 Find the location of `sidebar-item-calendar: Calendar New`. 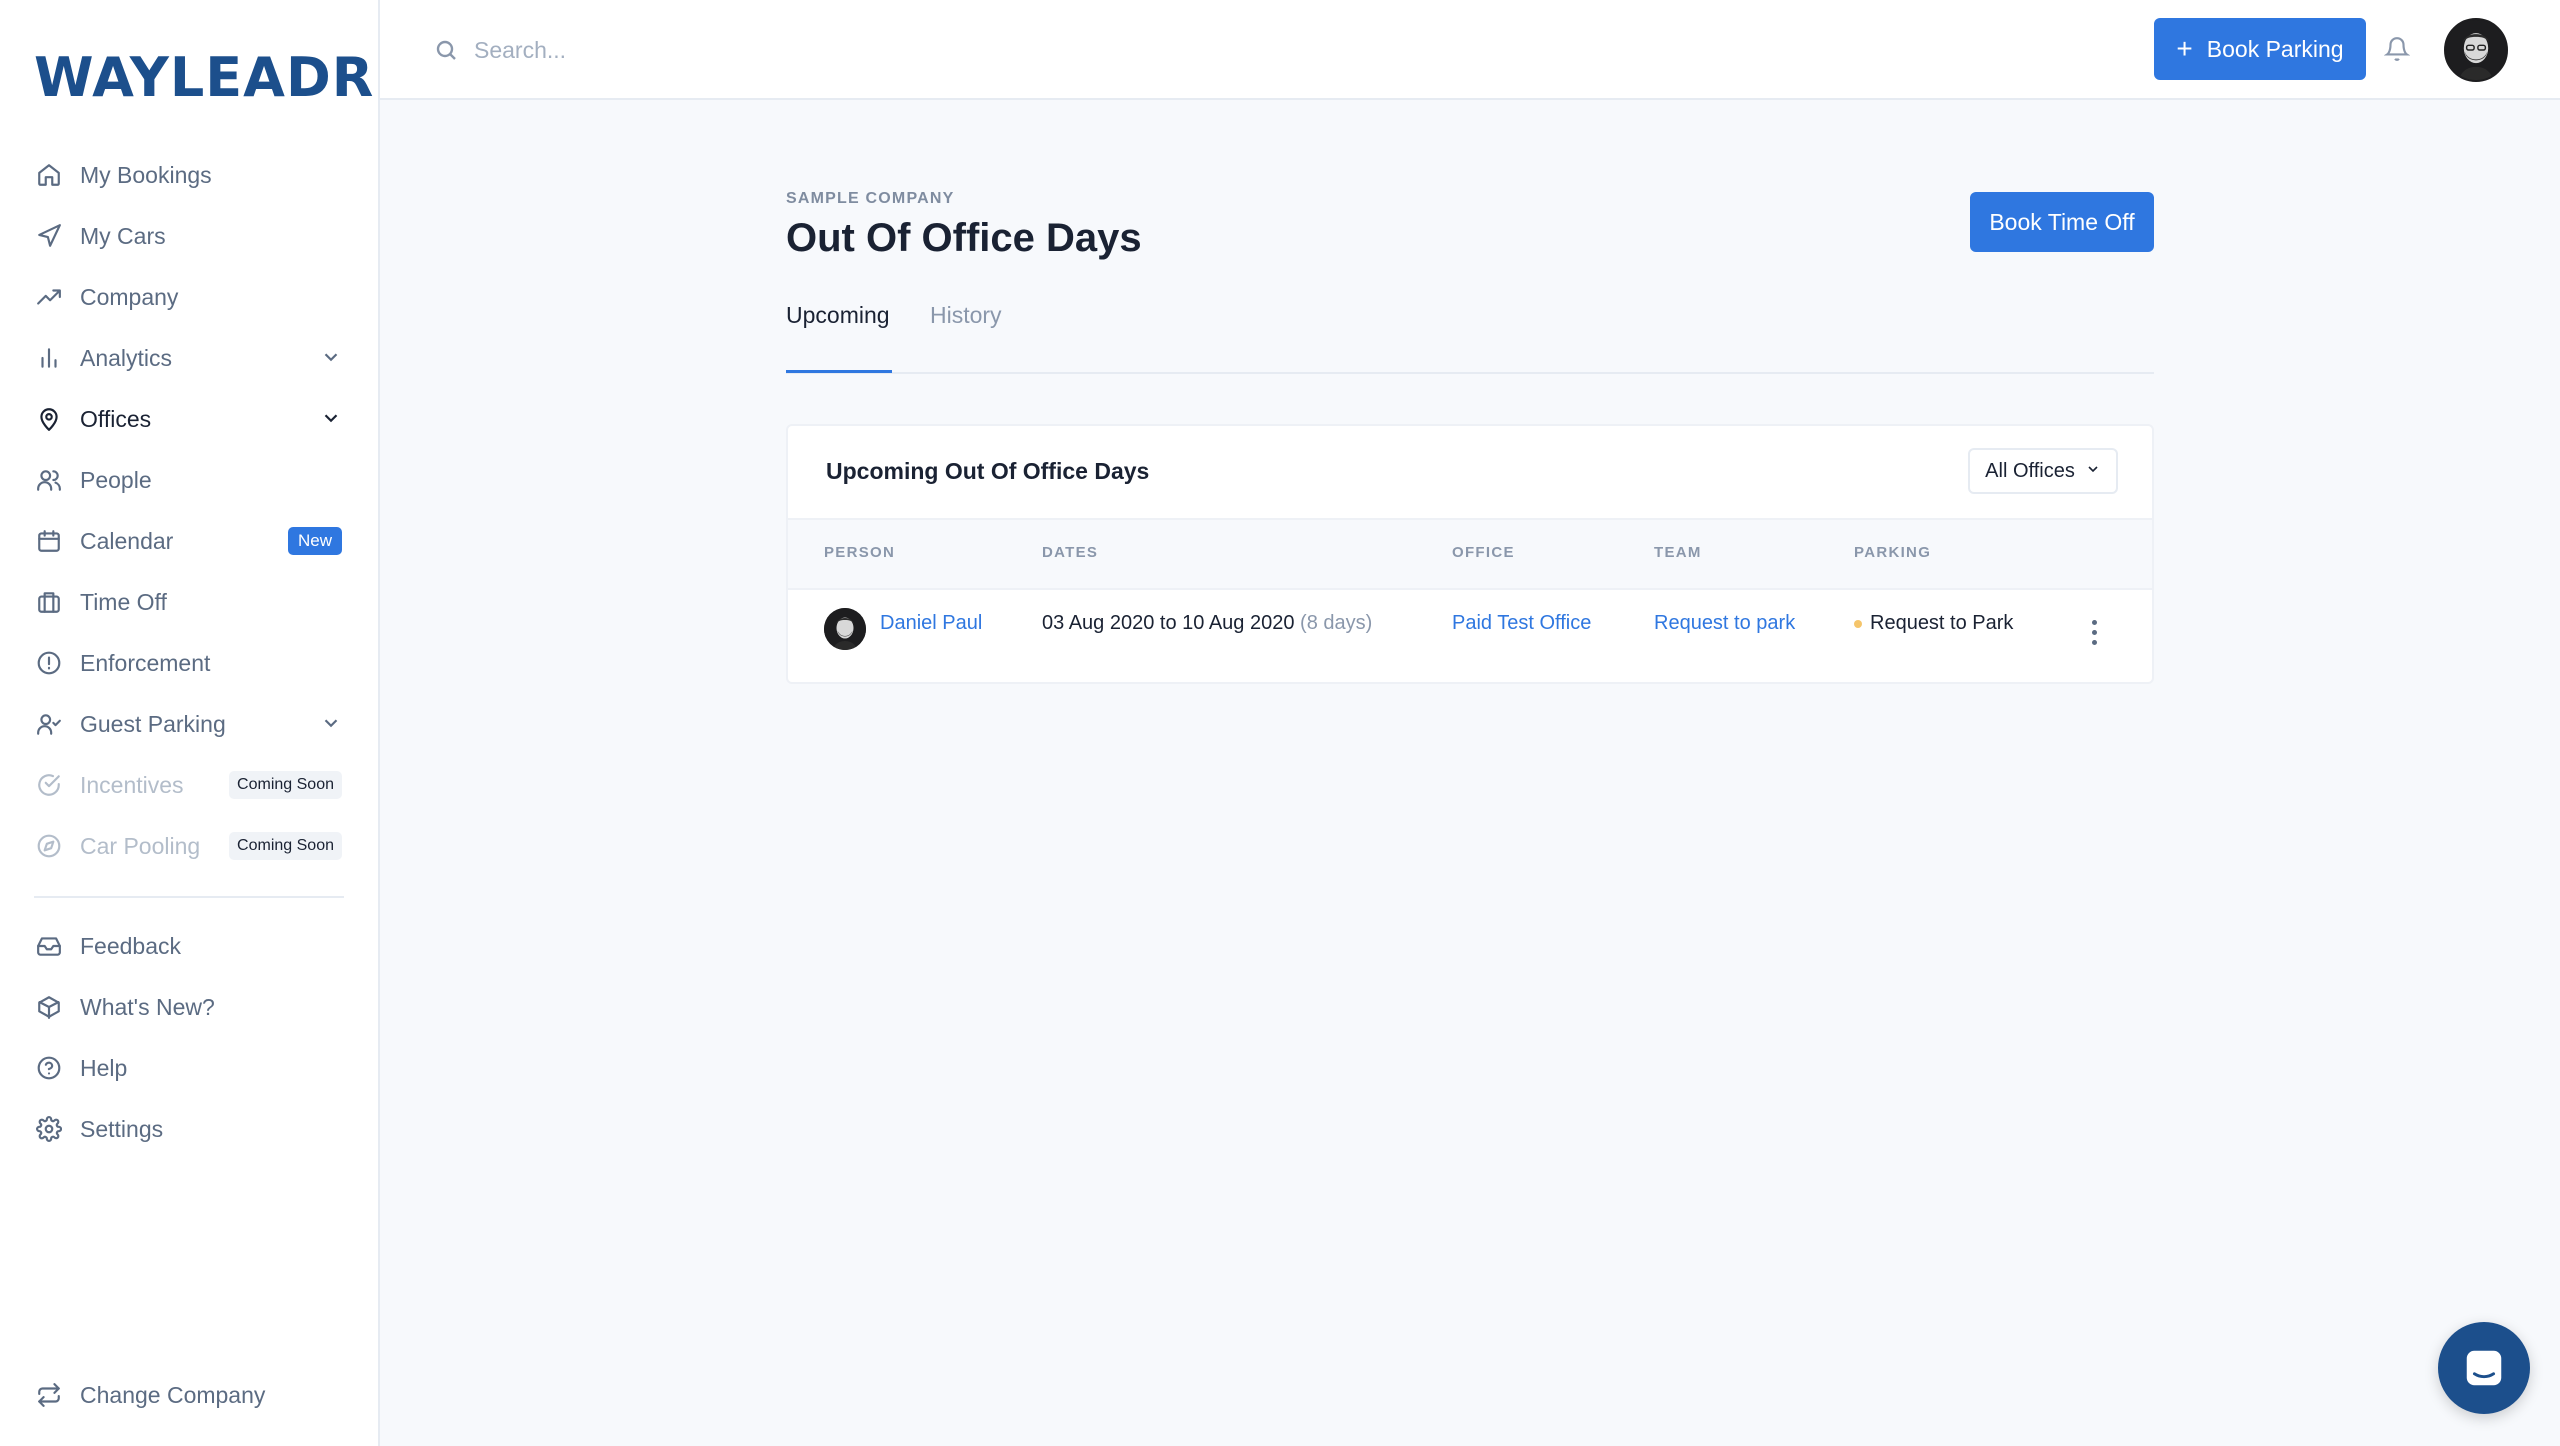

sidebar-item-calendar: Calendar New is located at coordinates (189, 541).